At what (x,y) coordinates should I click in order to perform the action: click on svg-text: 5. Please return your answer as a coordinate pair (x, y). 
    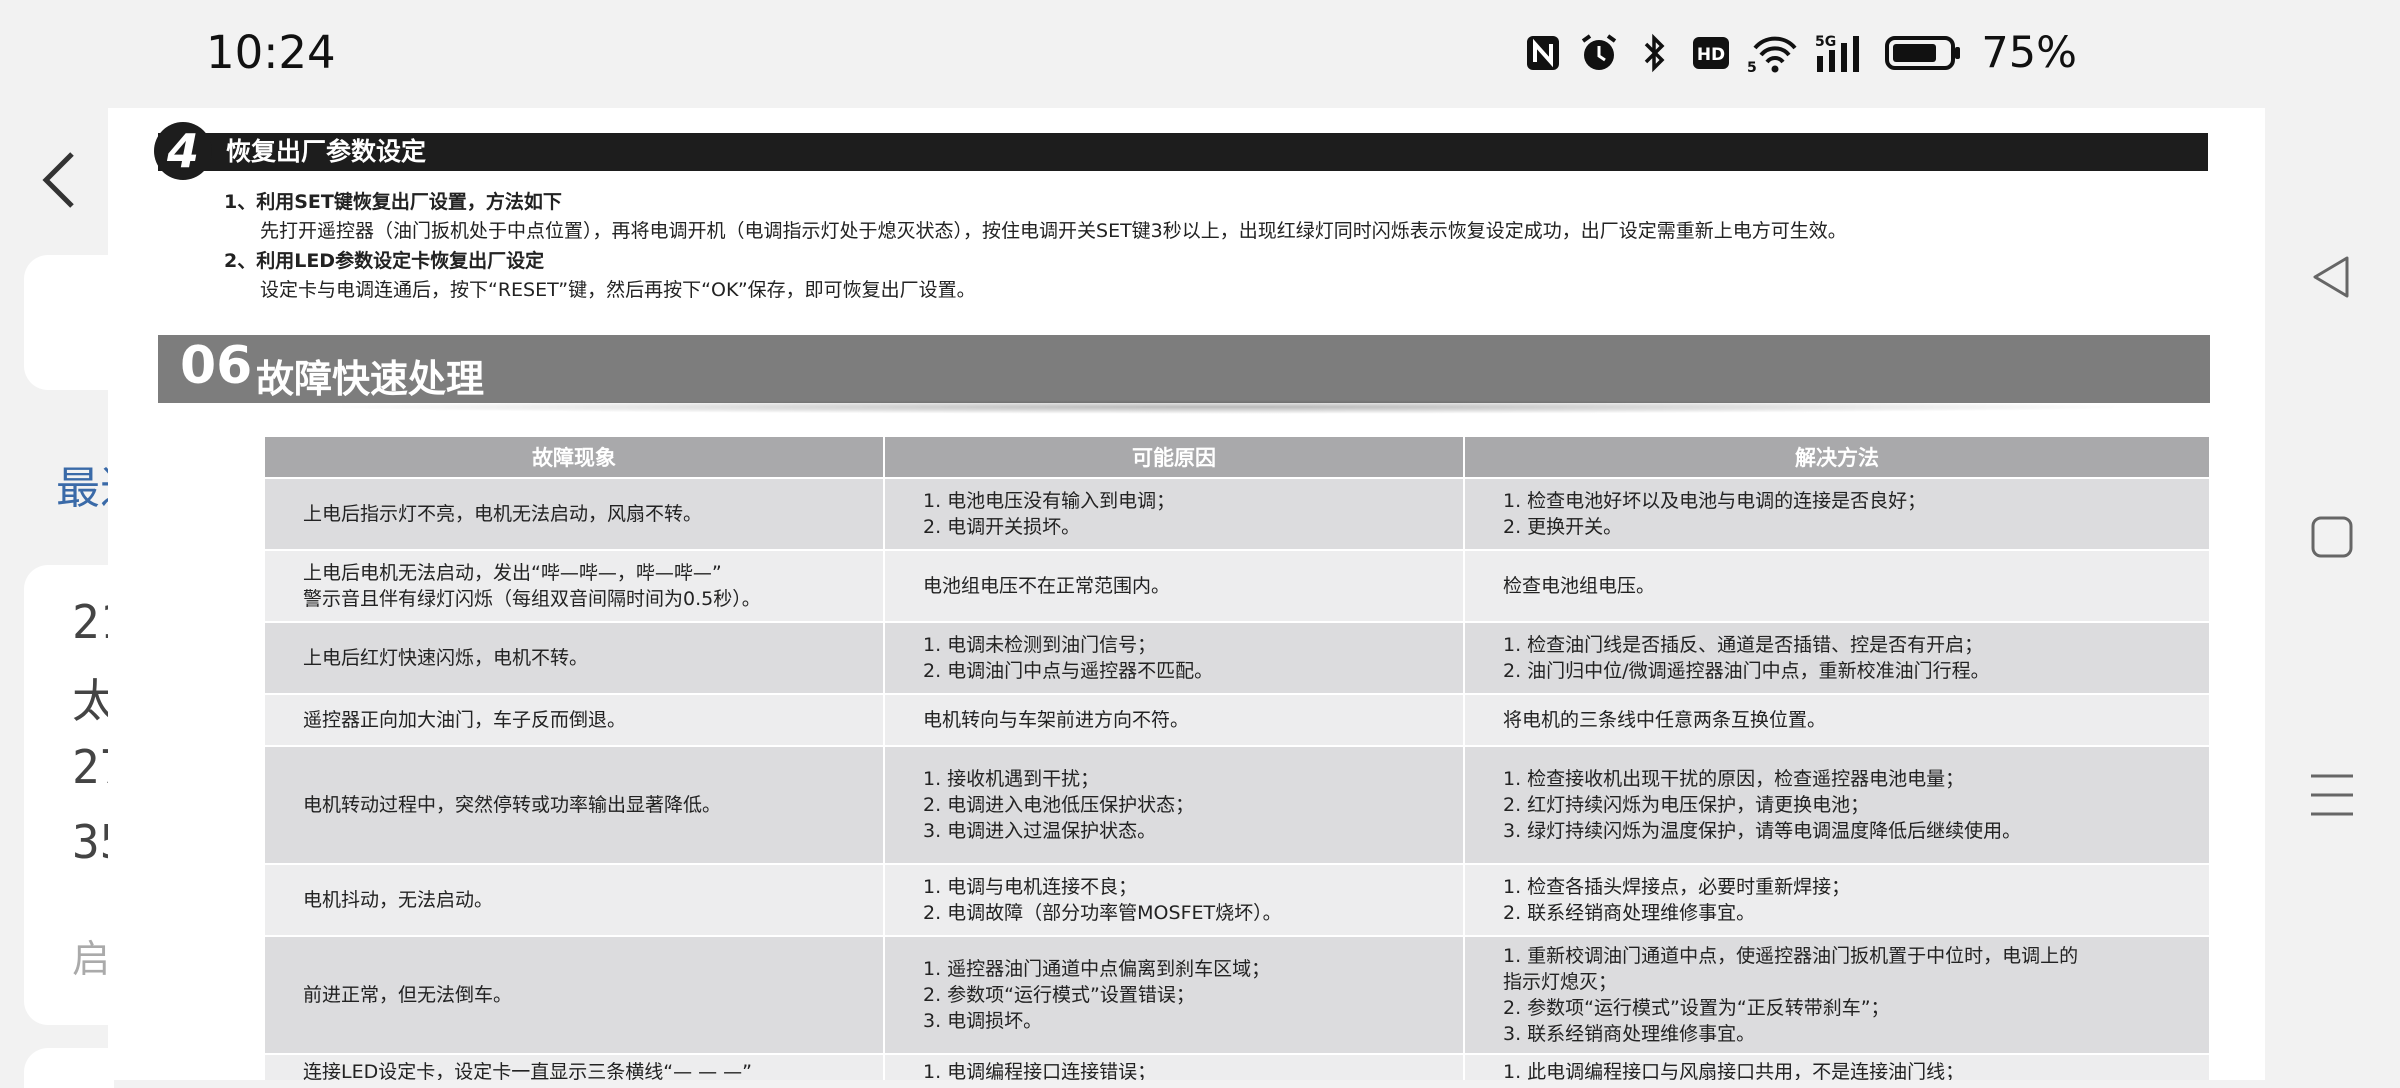
    Looking at the image, I should click on (1752, 67).